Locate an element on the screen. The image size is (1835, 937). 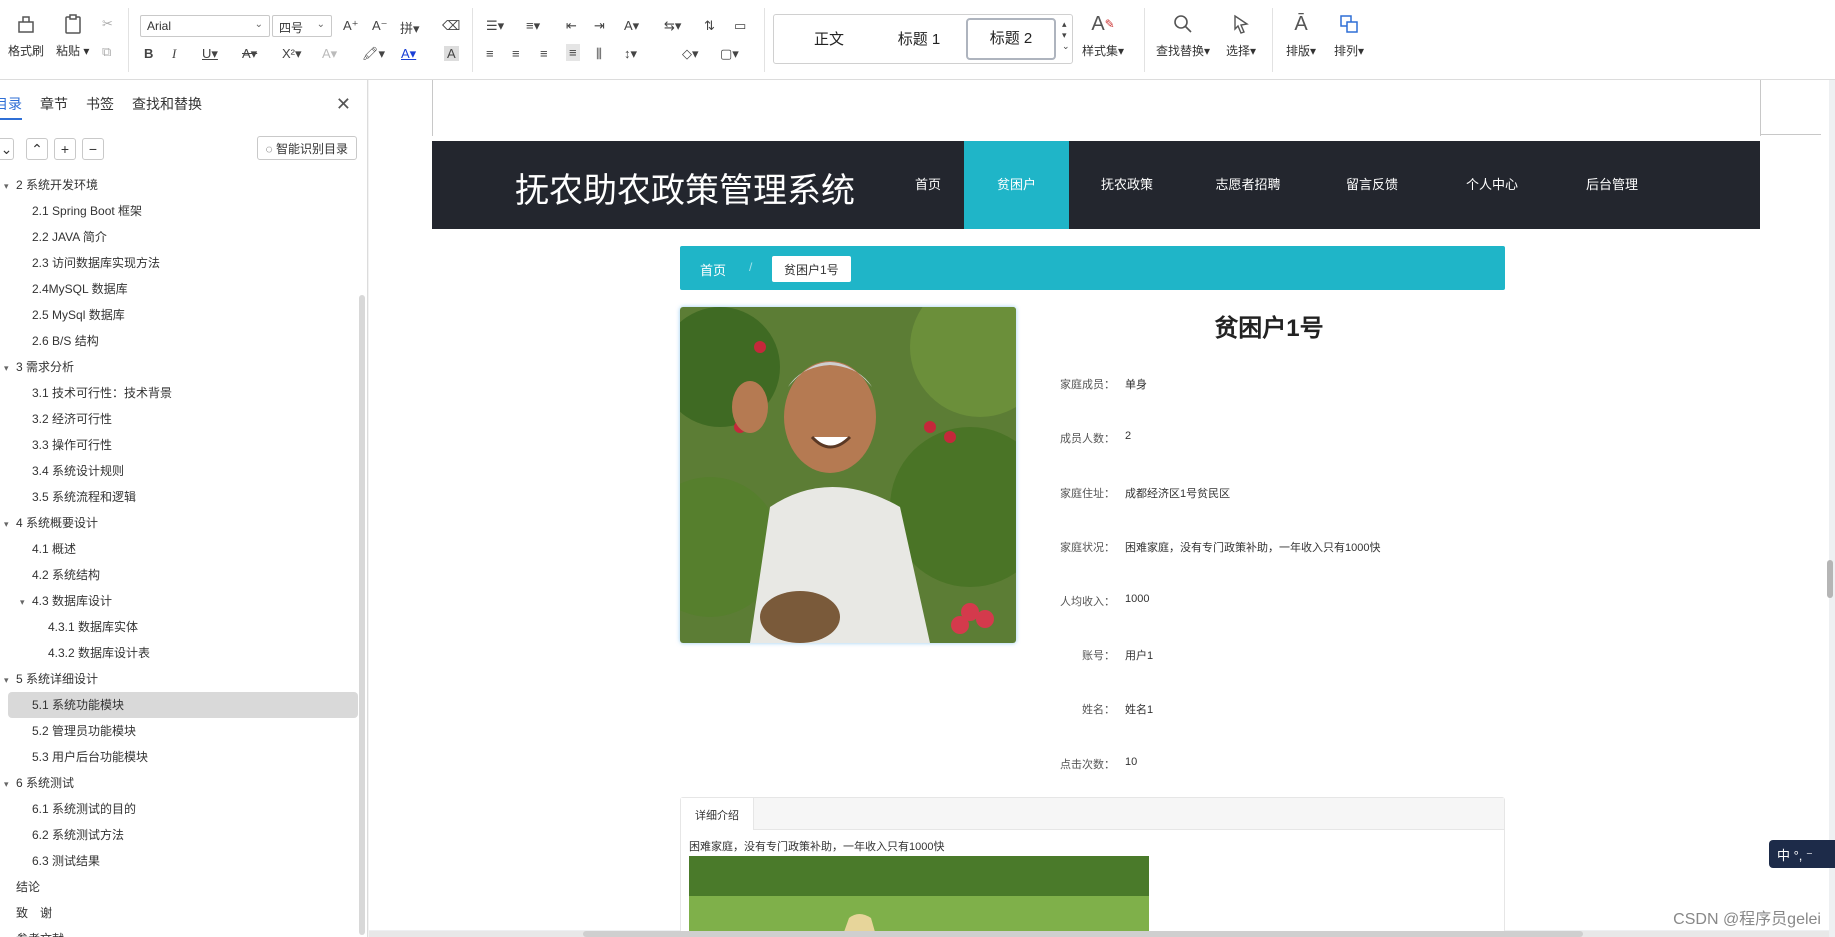
toc-item: 2.5 MySql 数据库 is located at coordinates (184, 315).